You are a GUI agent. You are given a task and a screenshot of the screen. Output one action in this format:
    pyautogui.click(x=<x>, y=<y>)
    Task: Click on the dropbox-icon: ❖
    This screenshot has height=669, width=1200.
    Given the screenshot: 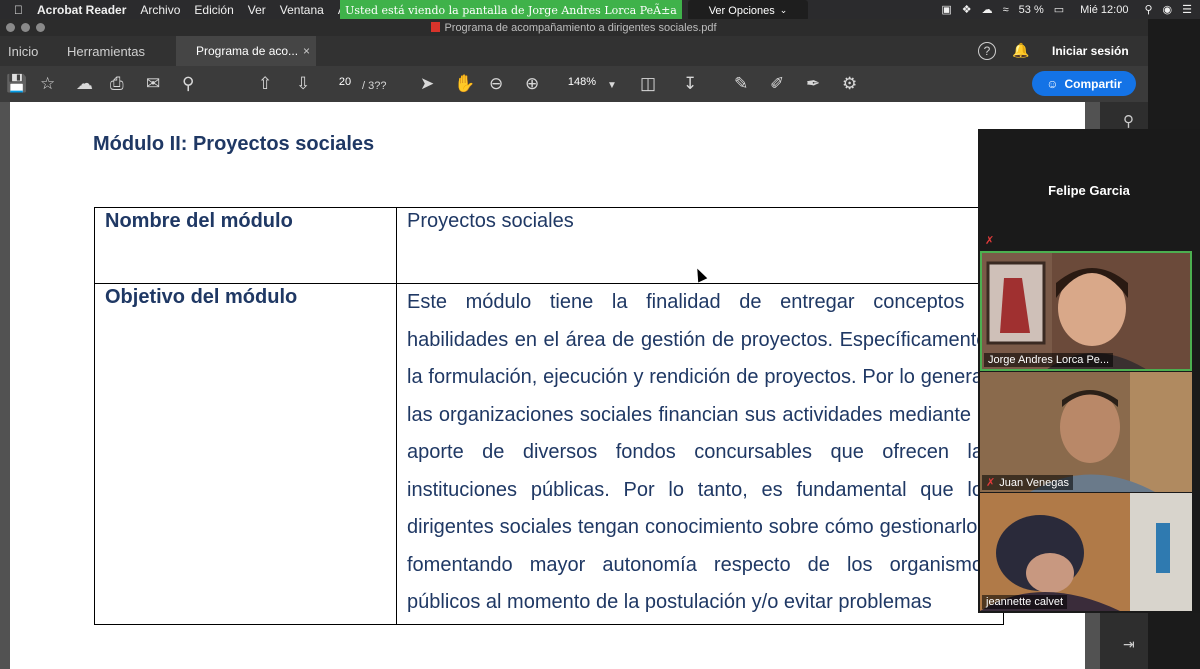 What is the action you would take?
    pyautogui.click(x=967, y=9)
    